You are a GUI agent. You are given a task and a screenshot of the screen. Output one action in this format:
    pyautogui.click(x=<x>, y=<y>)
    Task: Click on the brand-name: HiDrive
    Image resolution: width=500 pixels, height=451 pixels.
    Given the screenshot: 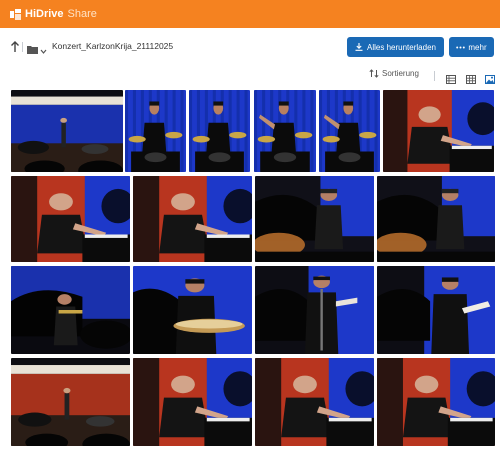 What is the action you would take?
    pyautogui.click(x=44, y=14)
    